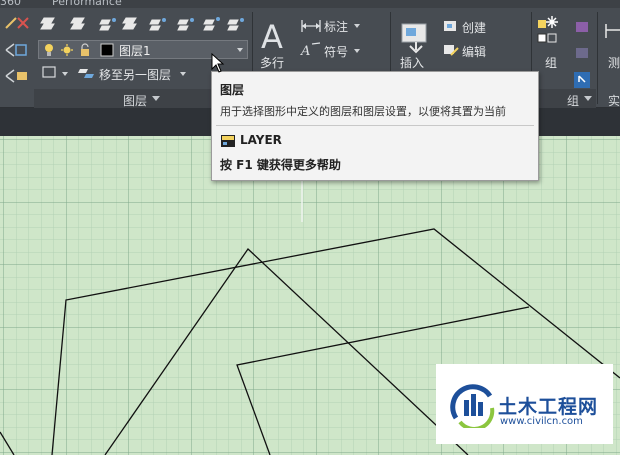 The image size is (620, 455). What do you see at coordinates (474, 51) in the screenshot?
I see `edit-block-button: 编辑` at bounding box center [474, 51].